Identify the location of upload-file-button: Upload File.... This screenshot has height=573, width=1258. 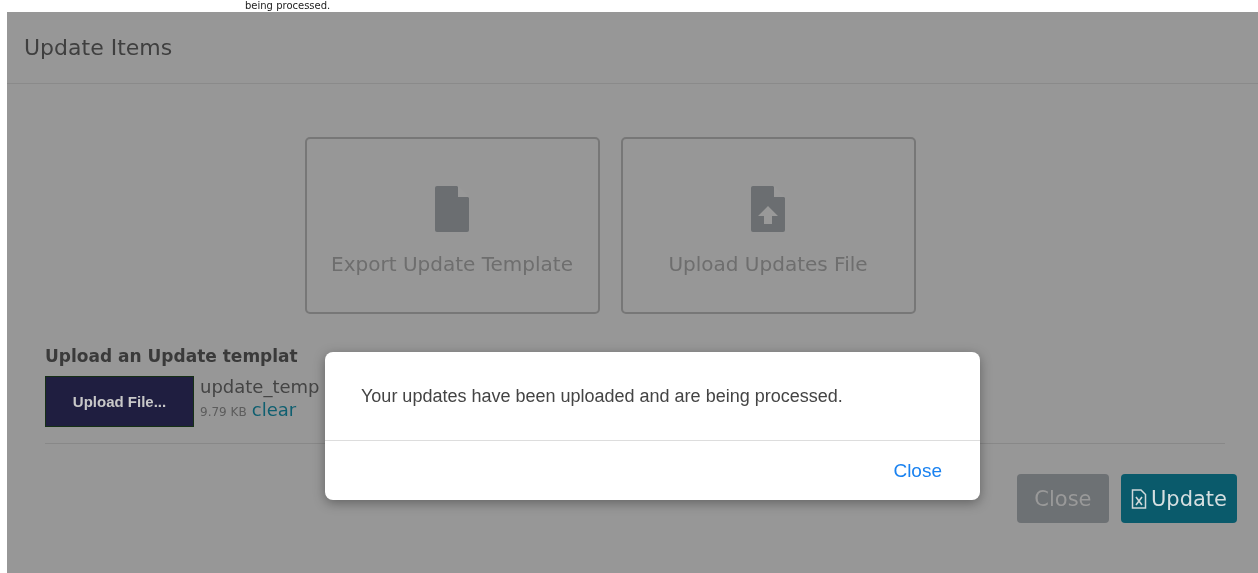
(119, 401).